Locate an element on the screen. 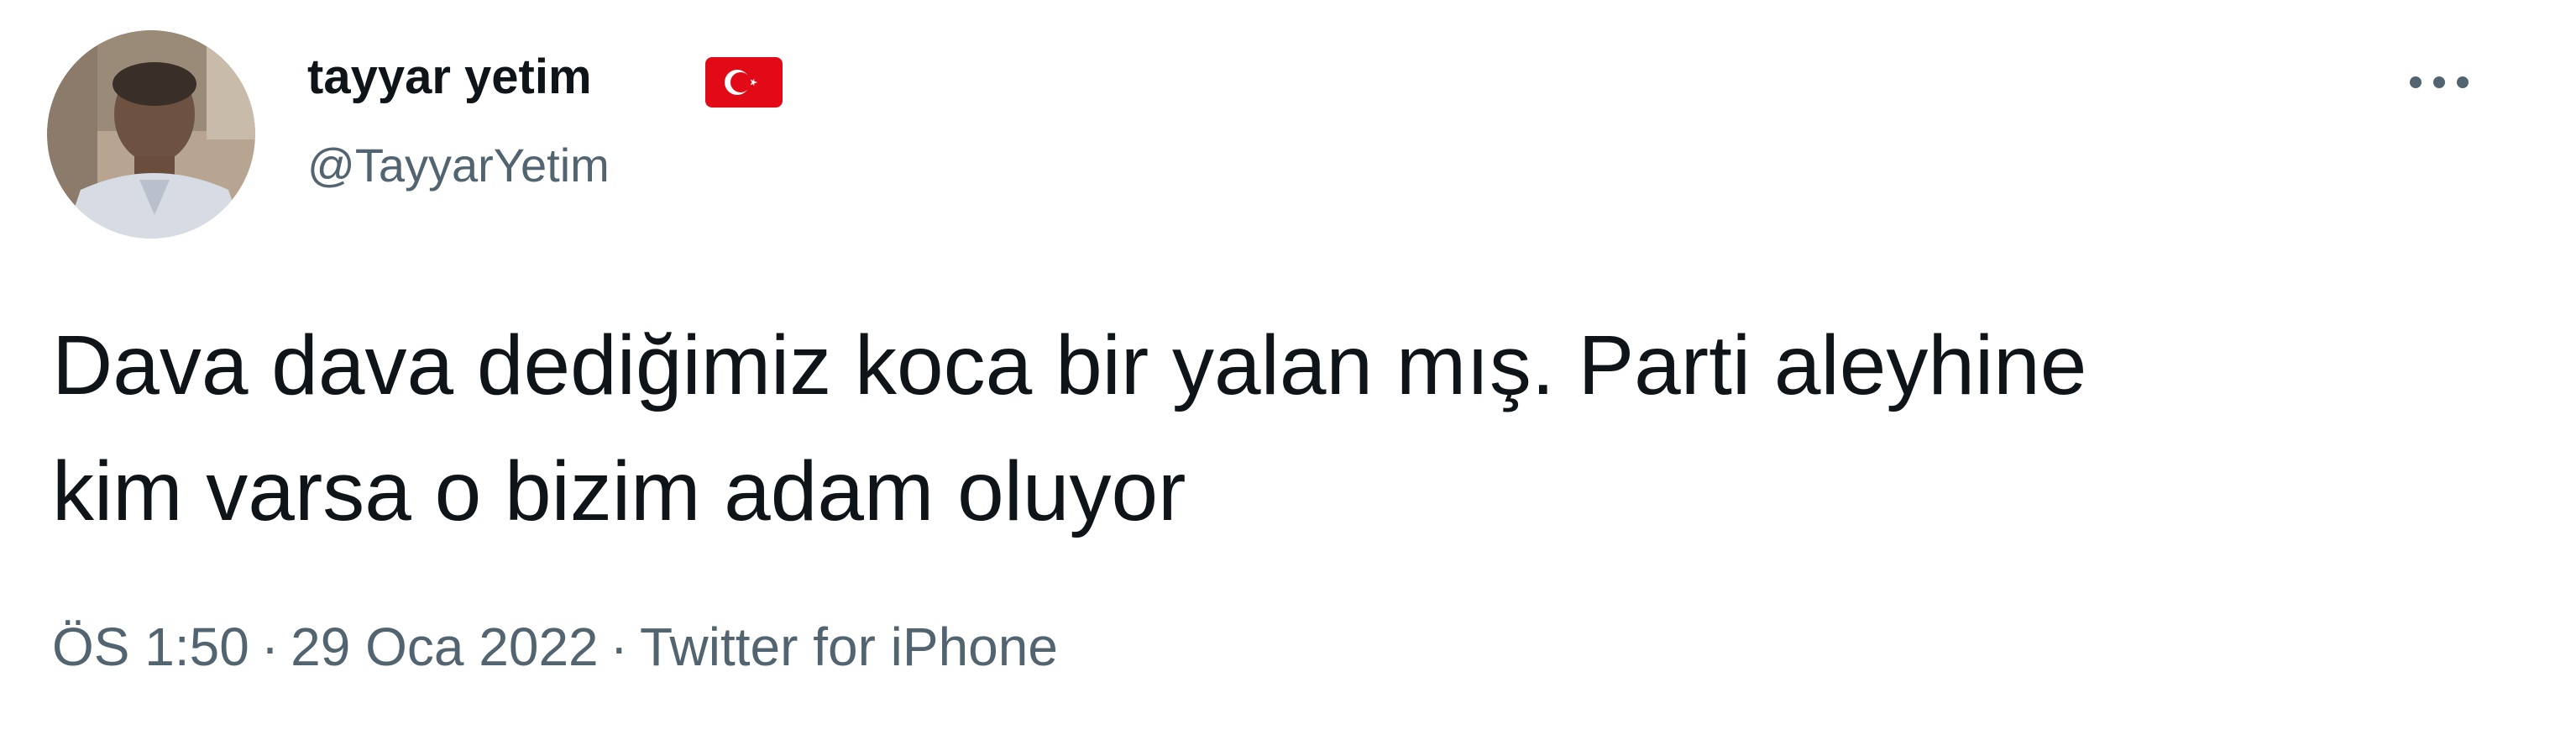  avatar is located at coordinates (151, 134).